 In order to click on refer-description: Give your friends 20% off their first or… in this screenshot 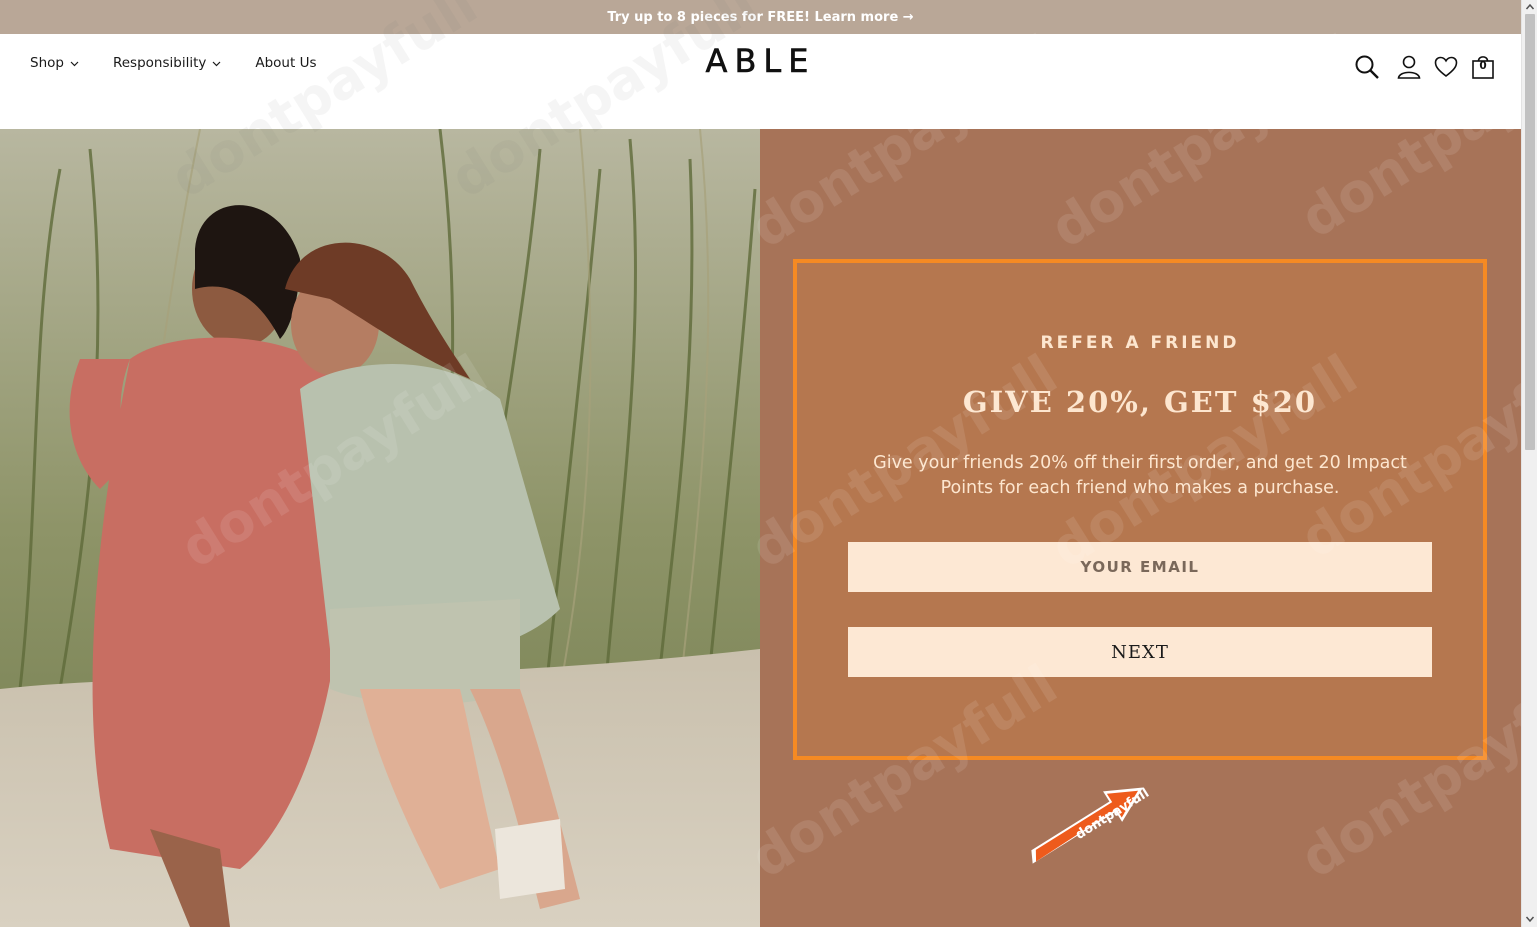, I will do `click(1140, 475)`.